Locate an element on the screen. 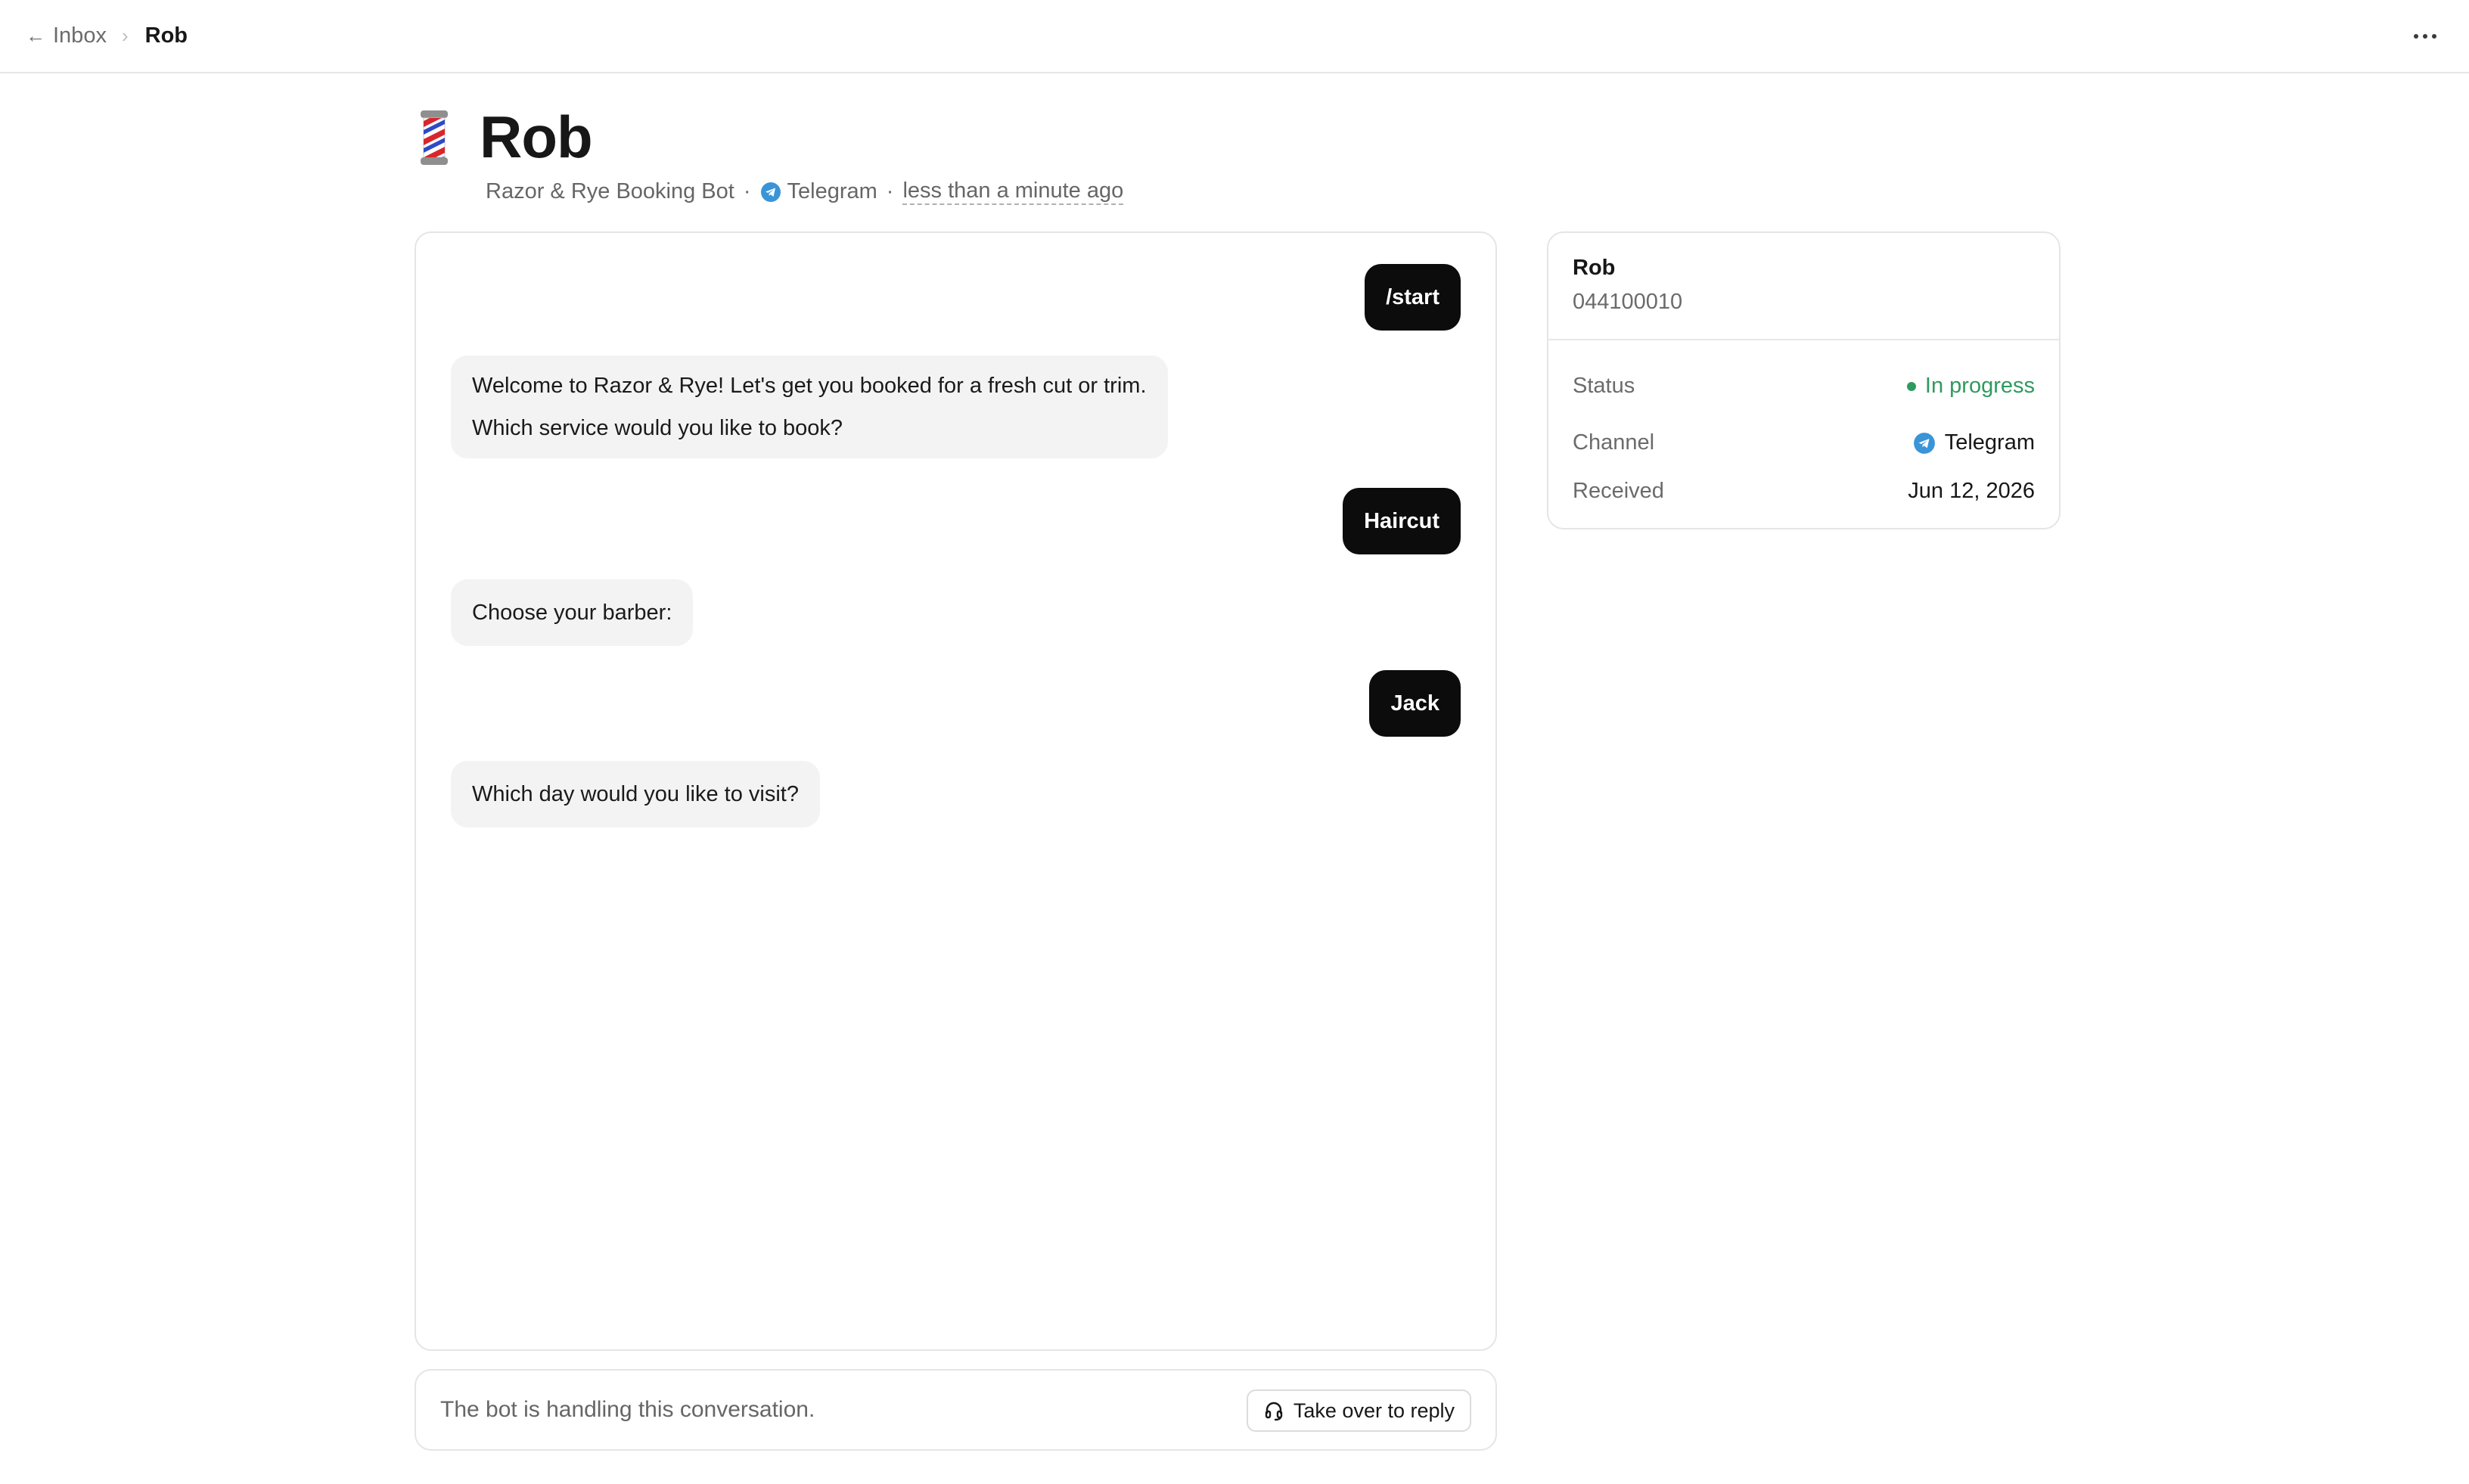 The width and height of the screenshot is (2469, 1484). received-time: less than a minute ago is located at coordinates (1013, 192).